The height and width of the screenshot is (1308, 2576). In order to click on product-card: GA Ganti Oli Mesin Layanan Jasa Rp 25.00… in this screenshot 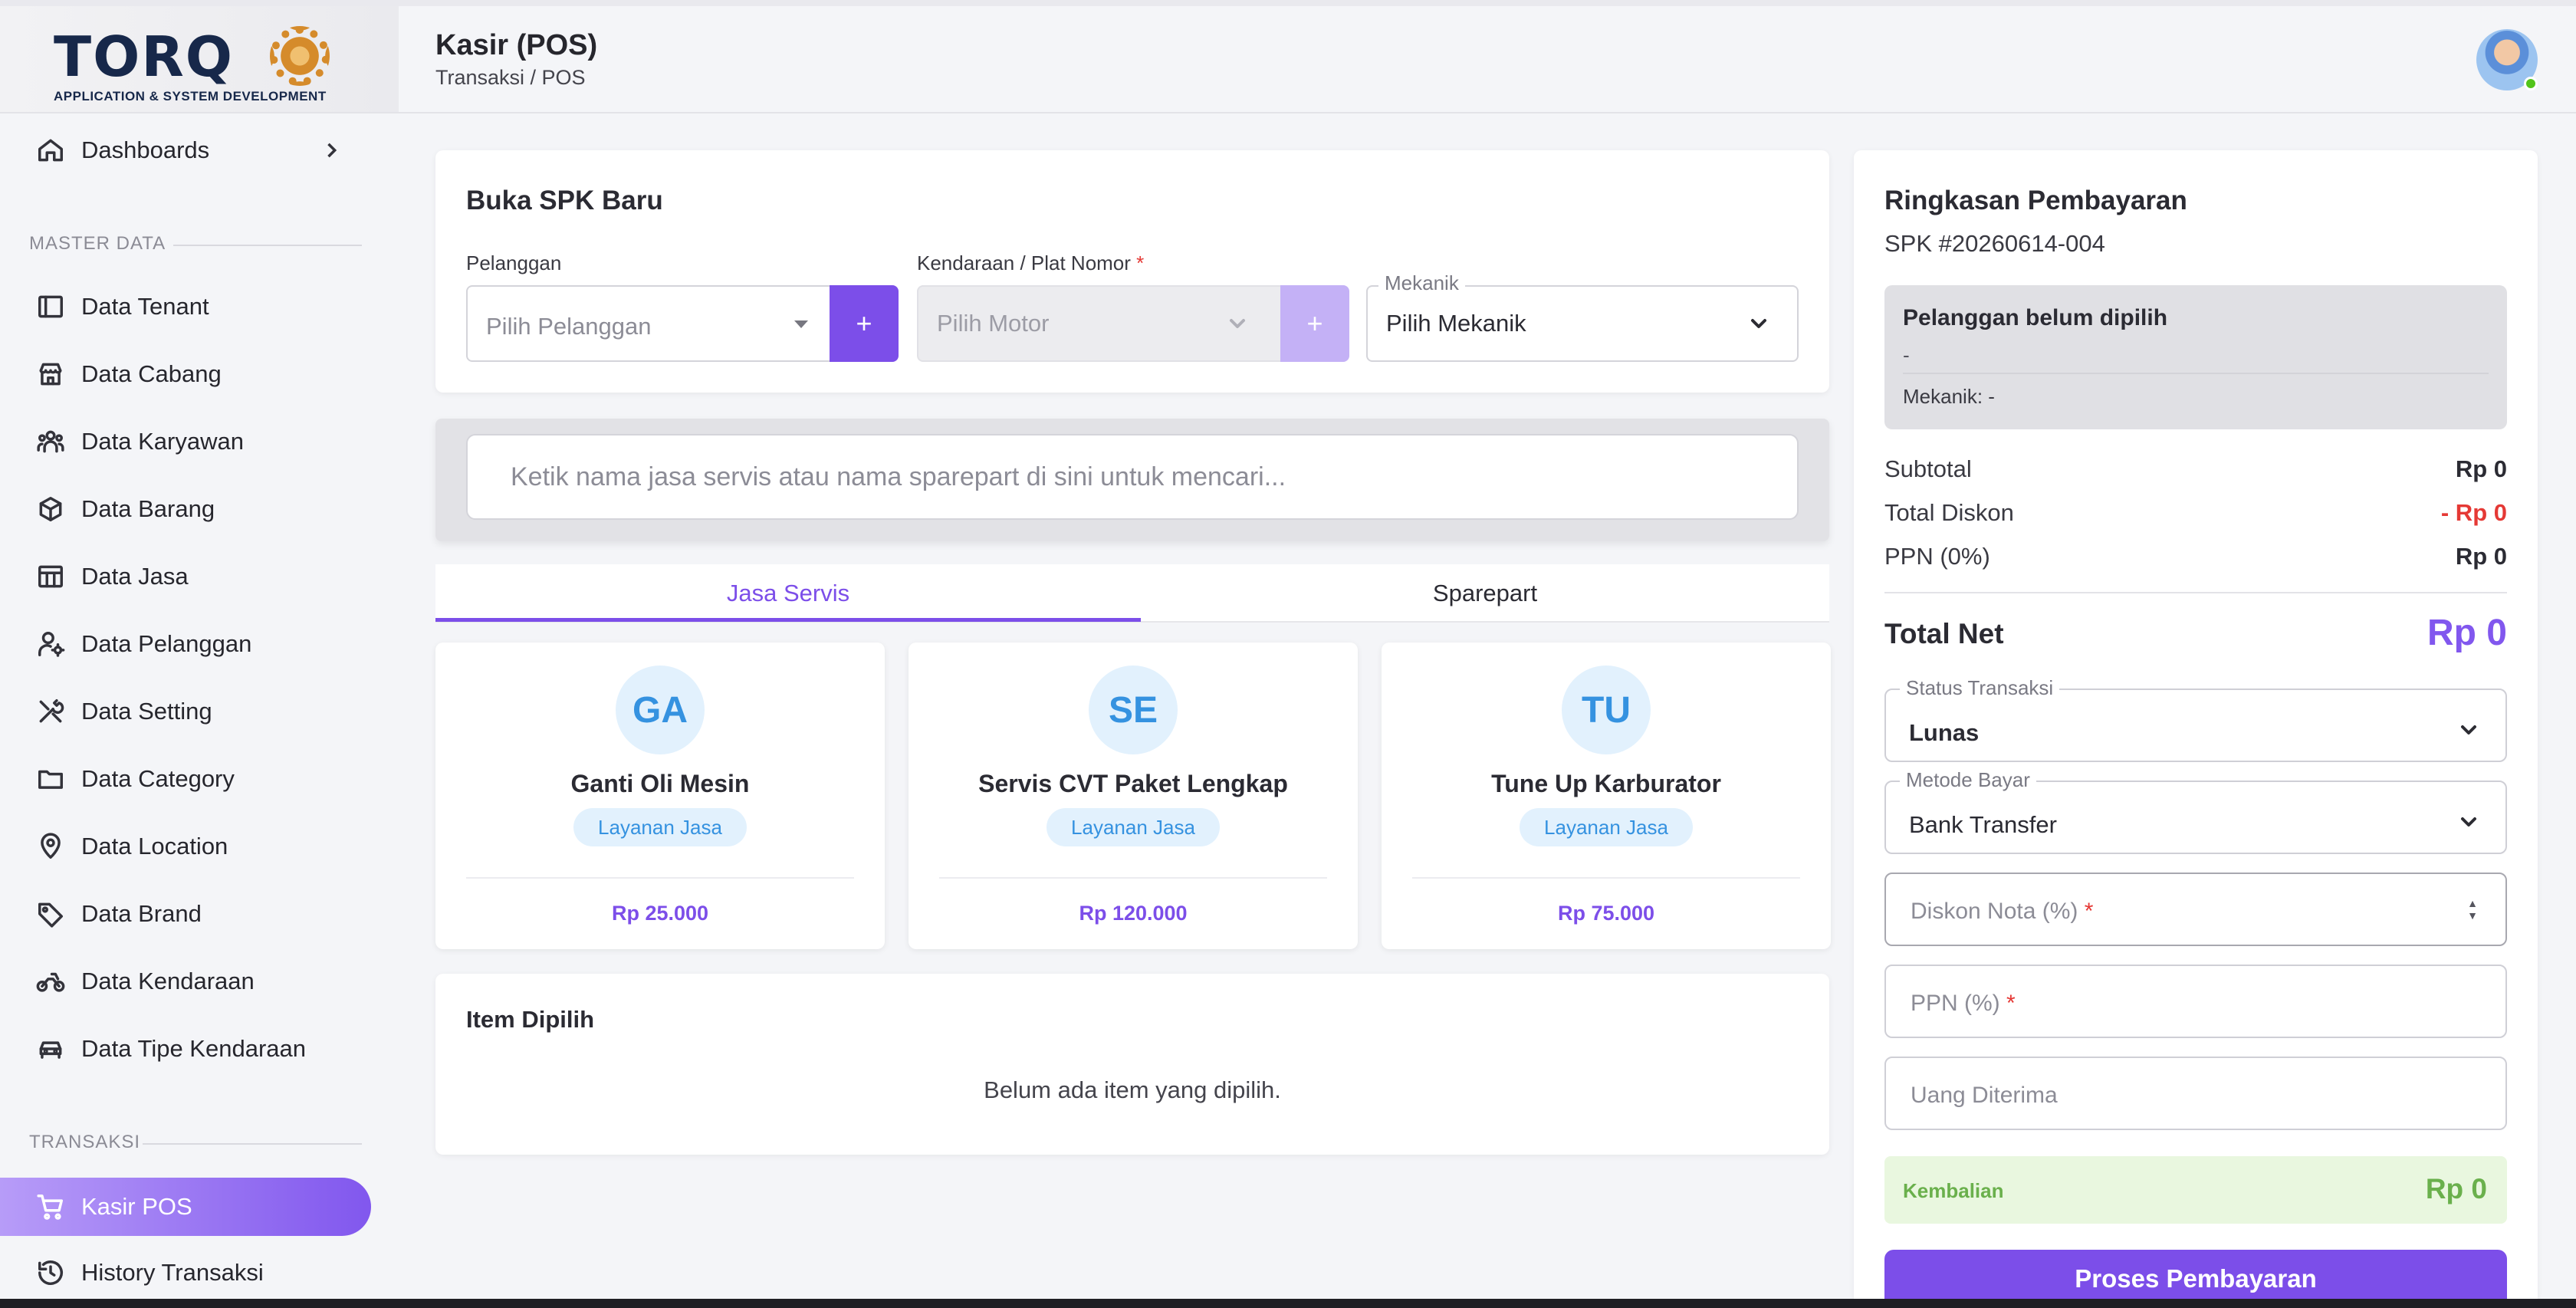, I will do `click(660, 795)`.